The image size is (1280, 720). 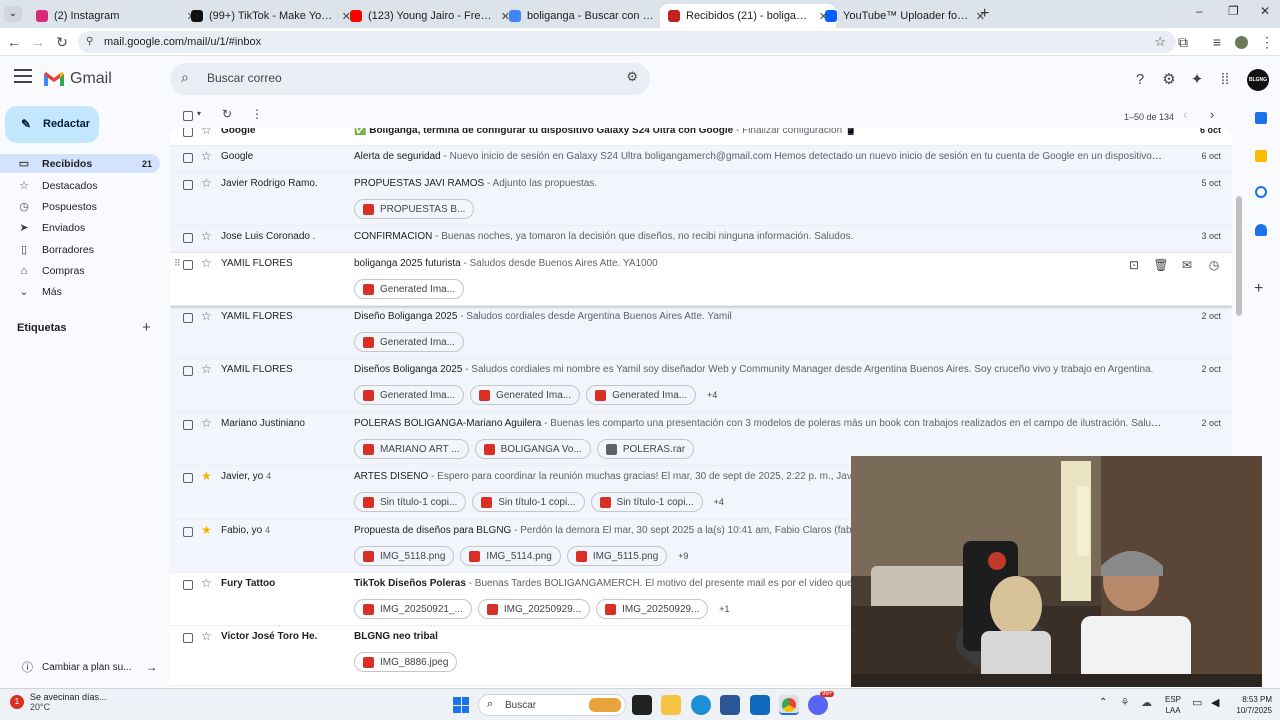 What do you see at coordinates (1215, 702) in the screenshot?
I see `volume-icon: ◀` at bounding box center [1215, 702].